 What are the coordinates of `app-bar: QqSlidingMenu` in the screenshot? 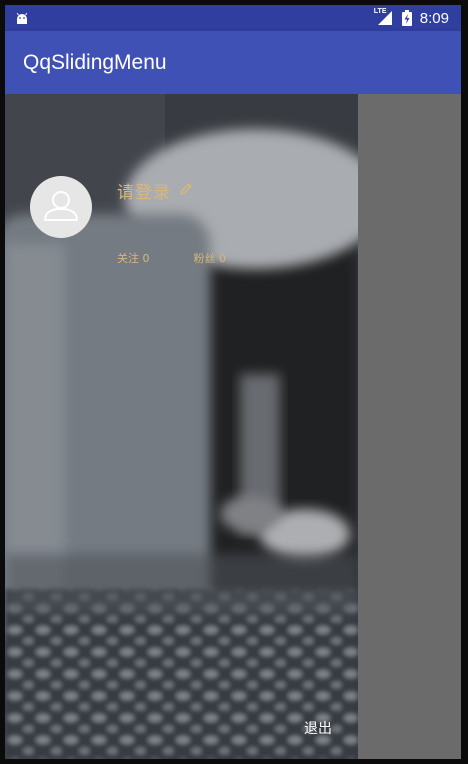 It's located at (233, 62).